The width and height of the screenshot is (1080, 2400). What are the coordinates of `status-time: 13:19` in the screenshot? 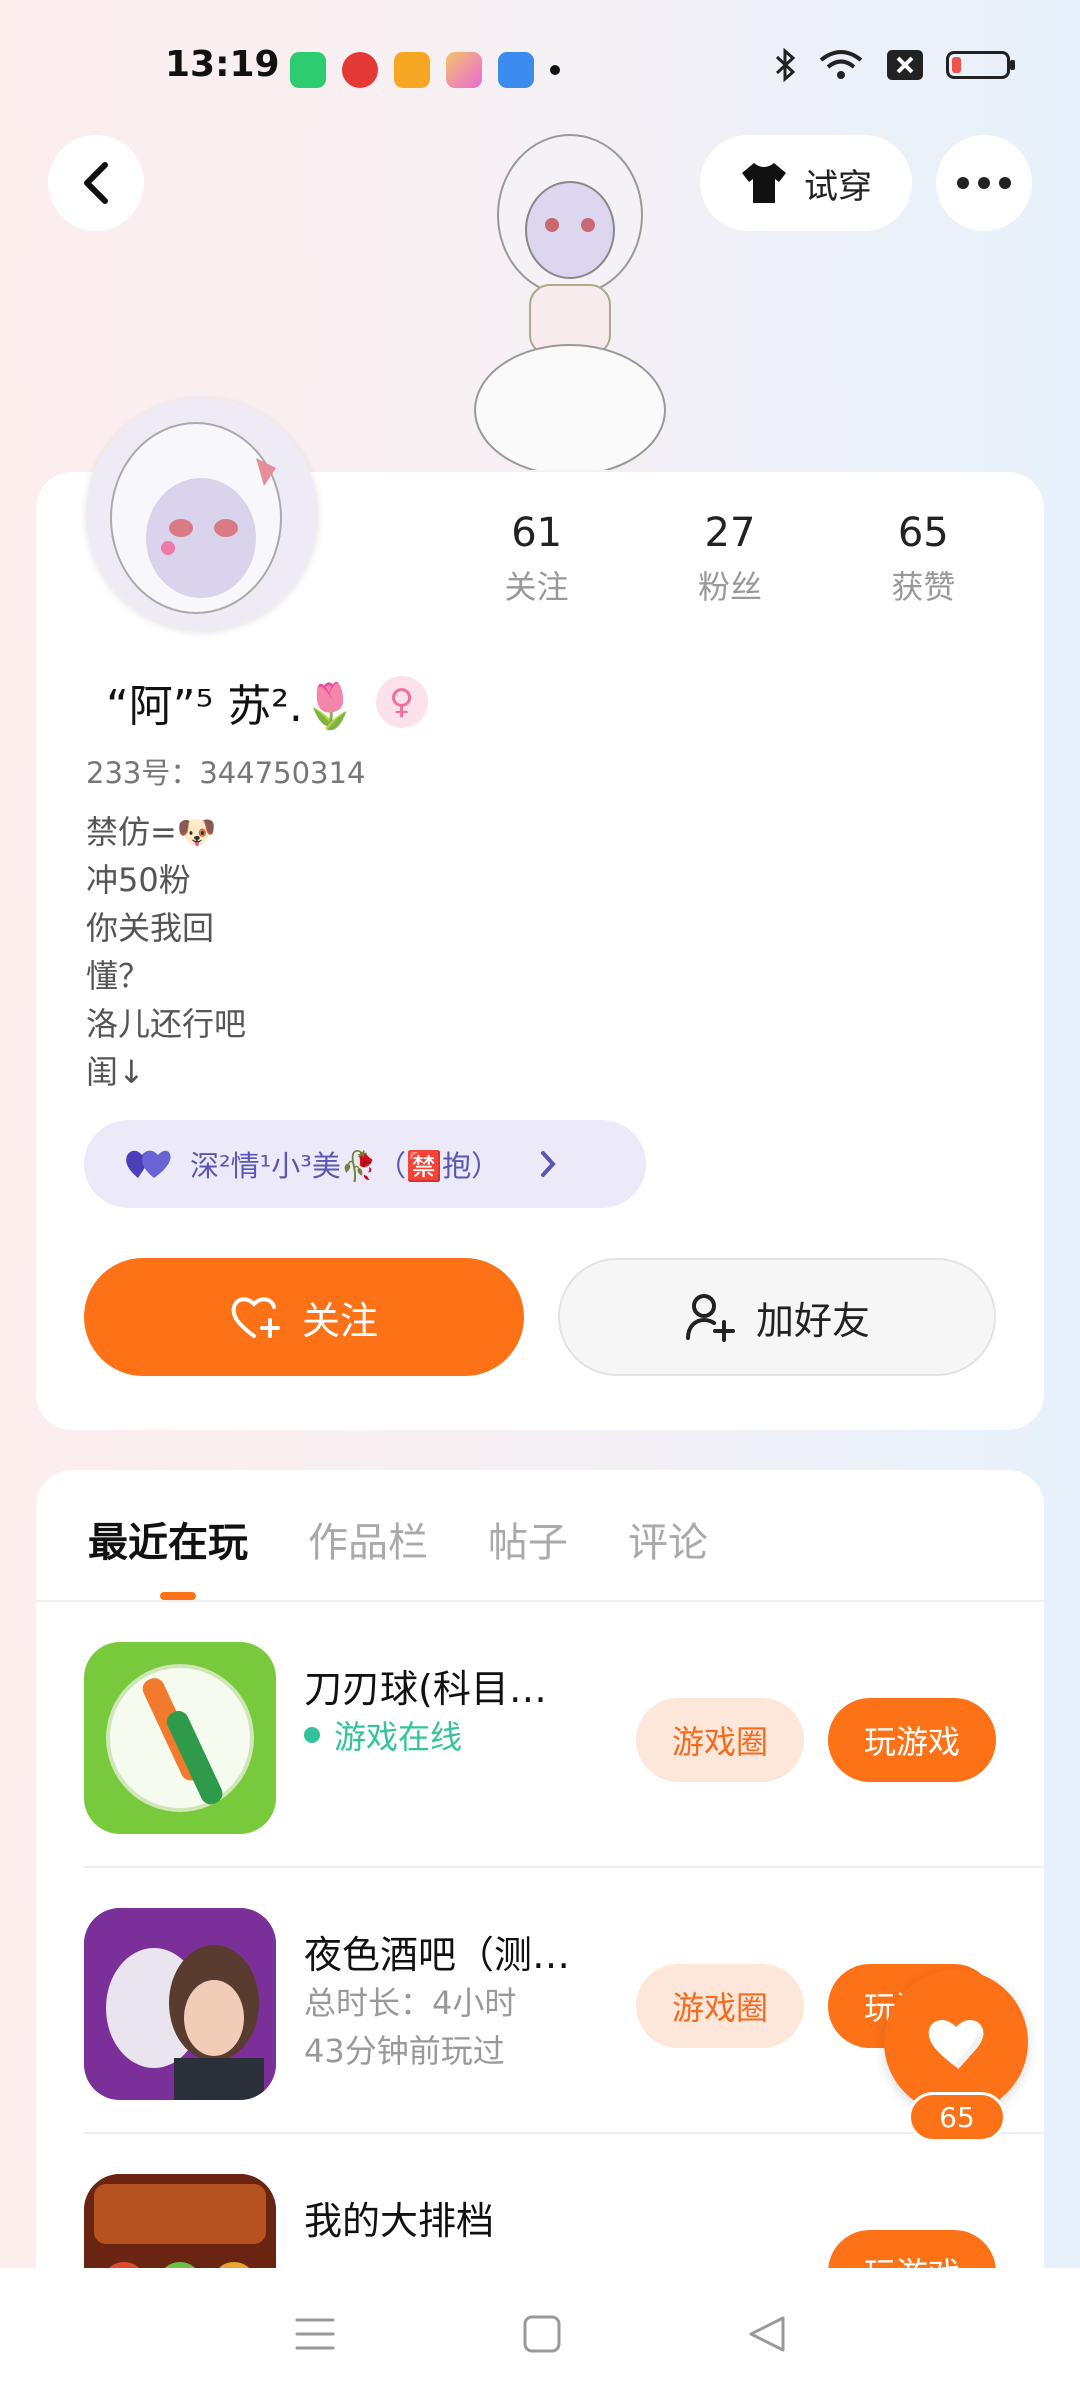 It's located at (222, 64).